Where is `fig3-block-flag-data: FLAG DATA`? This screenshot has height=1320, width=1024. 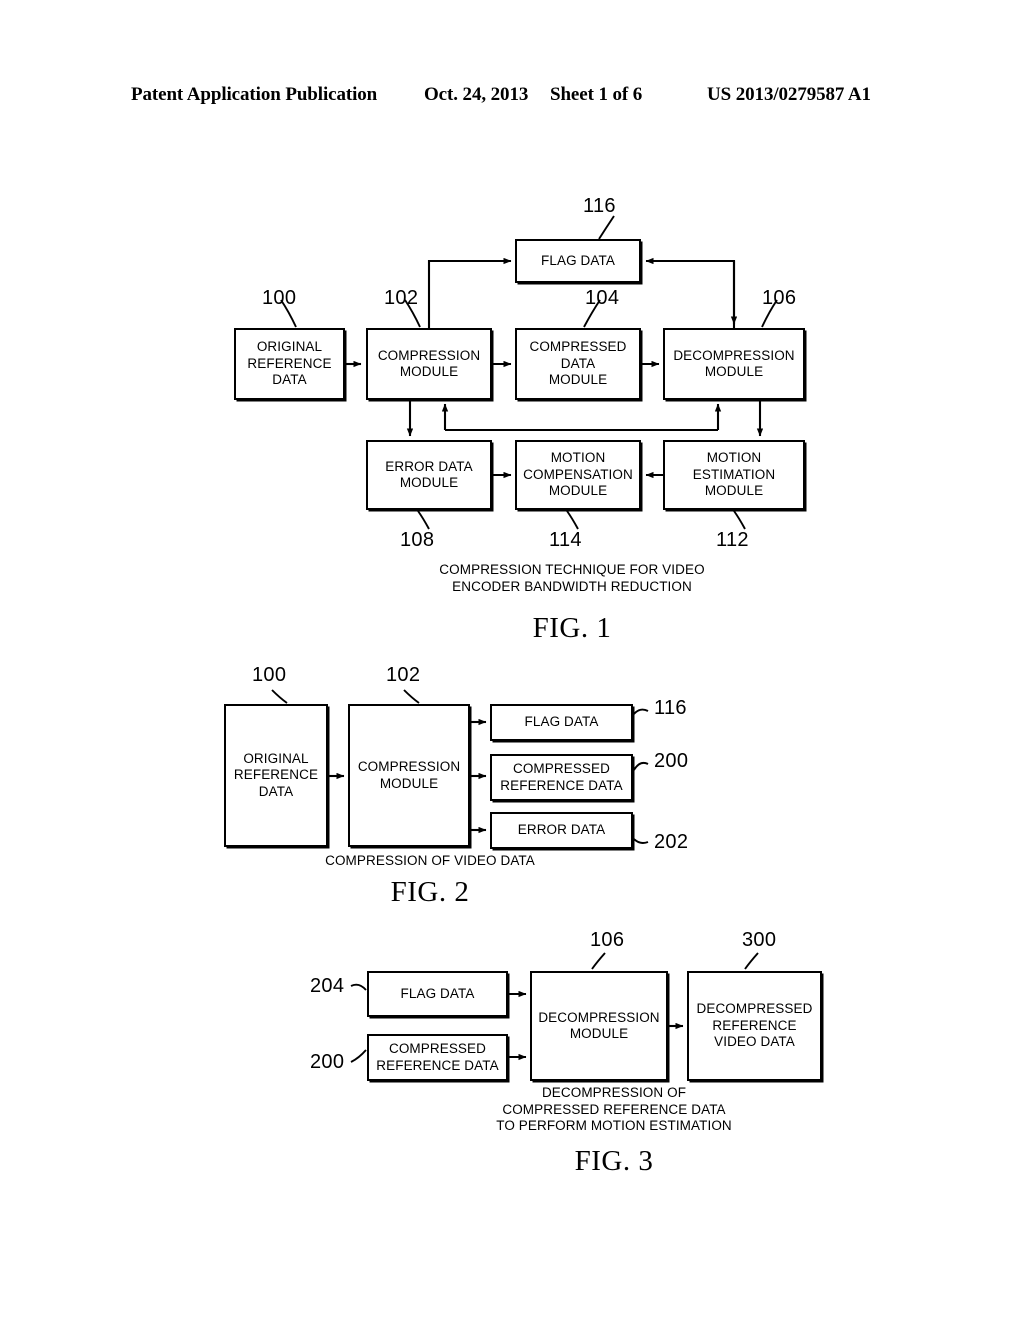
fig3-block-flag-data: FLAG DATA is located at coordinates (437, 994).